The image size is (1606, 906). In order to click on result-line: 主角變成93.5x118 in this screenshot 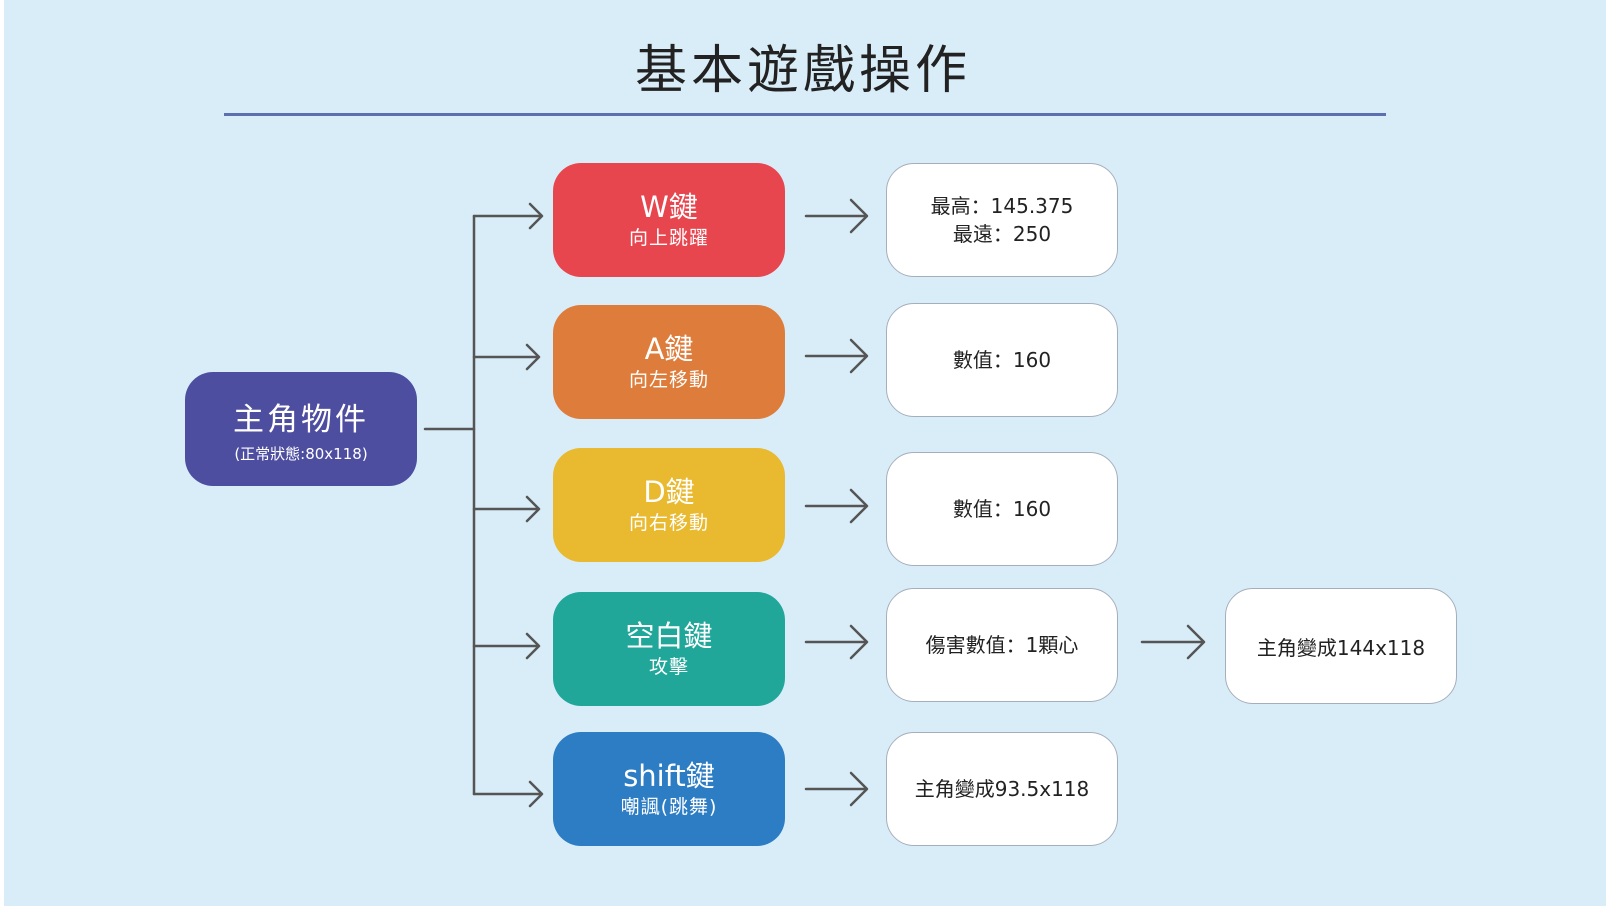, I will do `click(1002, 789)`.